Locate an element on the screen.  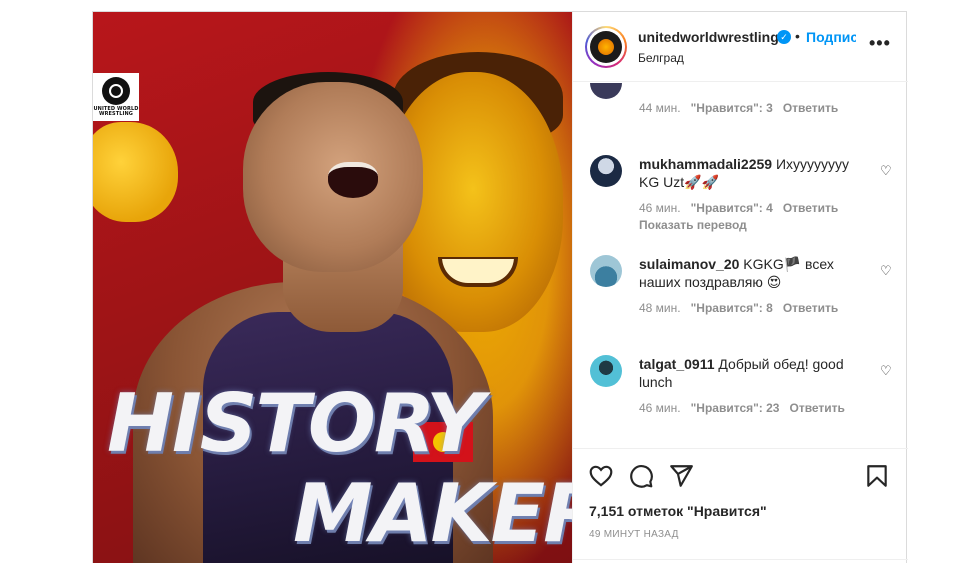
more-options-icon: ••• is located at coordinates (880, 43).